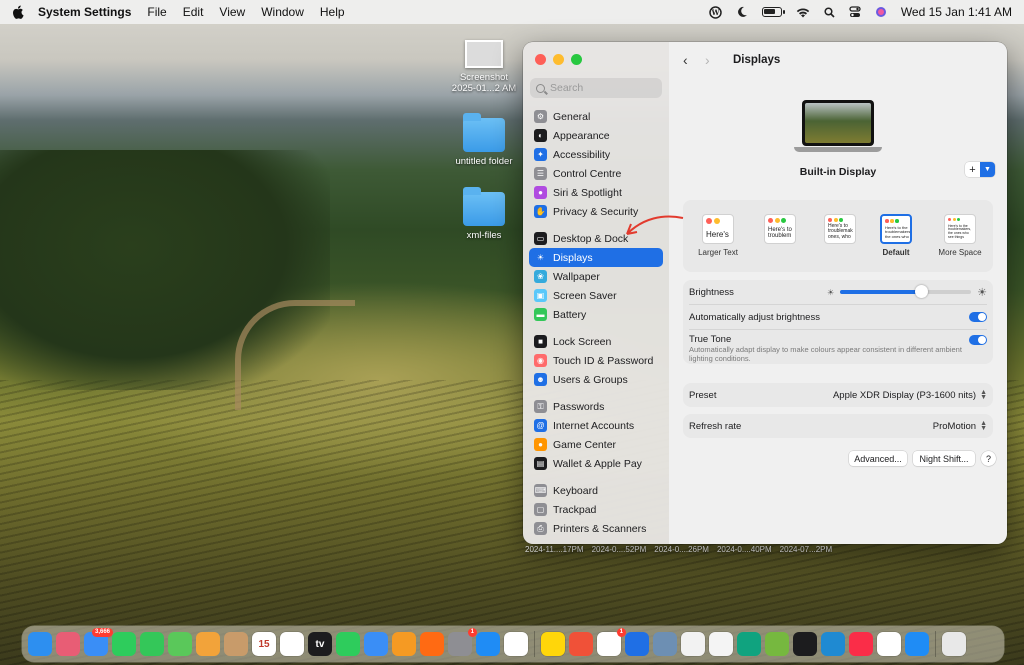 The height and width of the screenshot is (665, 1024). Describe the element at coordinates (596, 173) in the screenshot. I see `sidebar-item-control-centre: ☰ Control Centre` at that location.